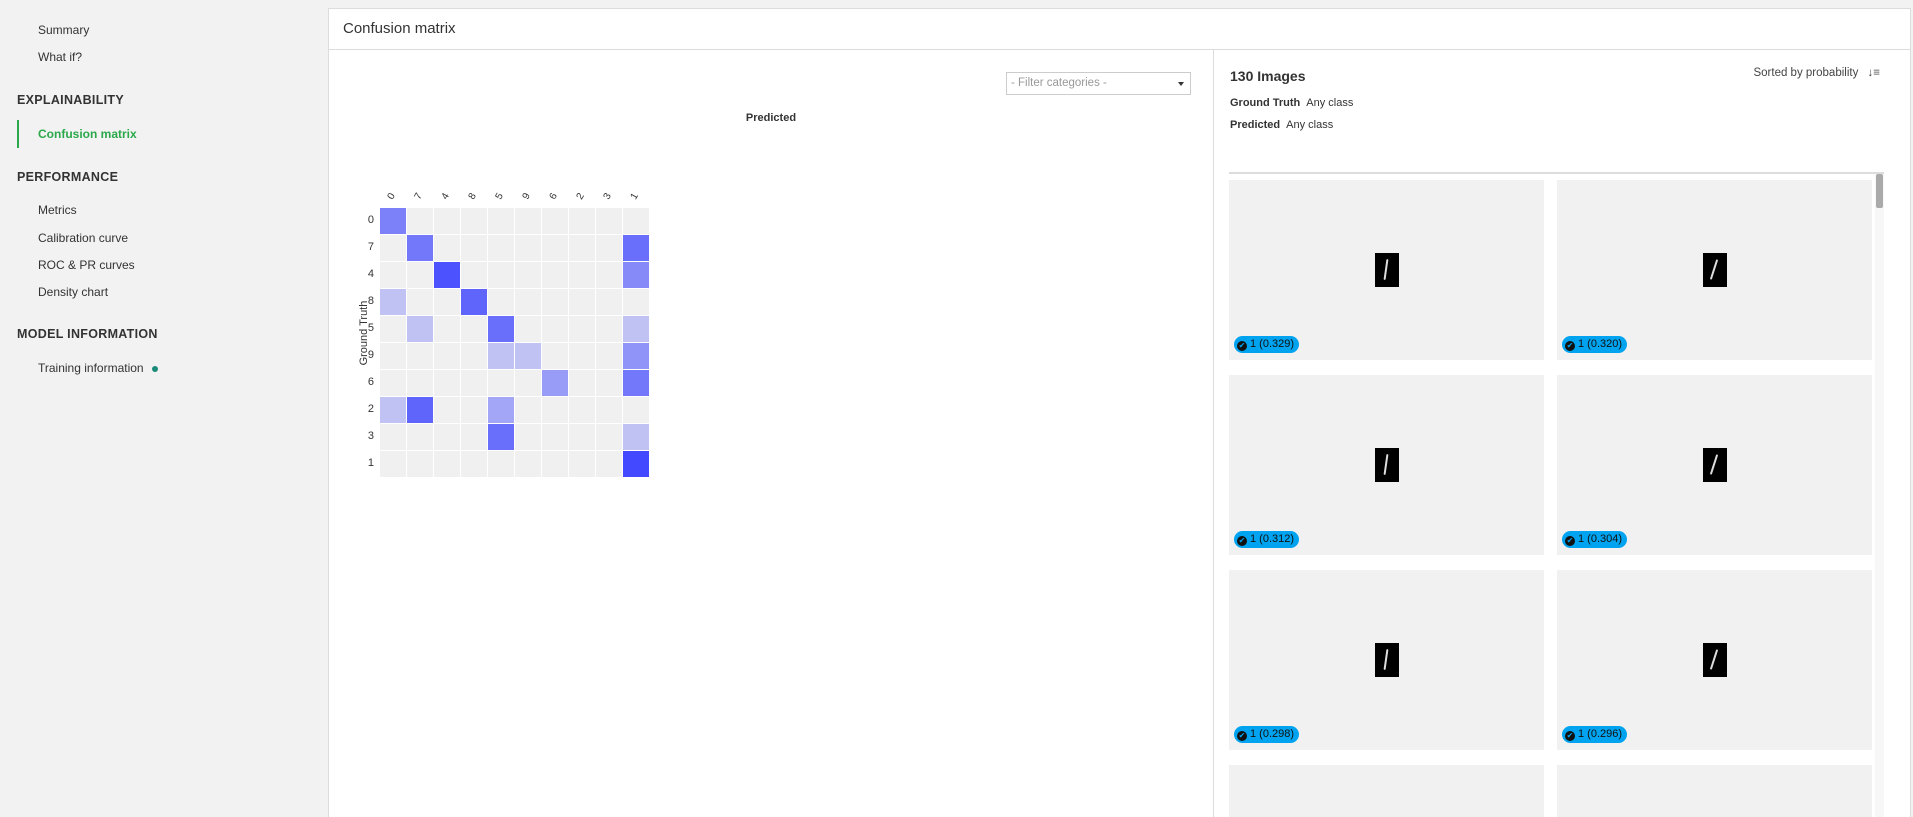  What do you see at coordinates (1816, 73) in the screenshot?
I see `sort-button: Sorted by probability ↓≡` at bounding box center [1816, 73].